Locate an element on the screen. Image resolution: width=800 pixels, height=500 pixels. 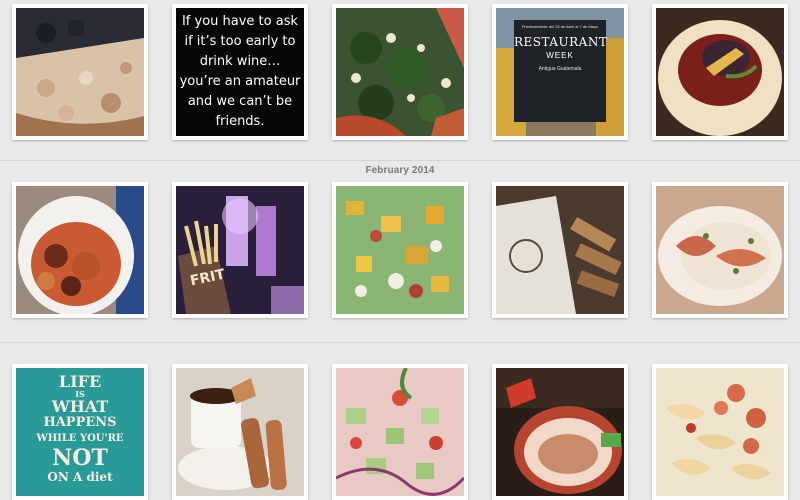
photo-tile-calamari is located at coordinates (80, 250).